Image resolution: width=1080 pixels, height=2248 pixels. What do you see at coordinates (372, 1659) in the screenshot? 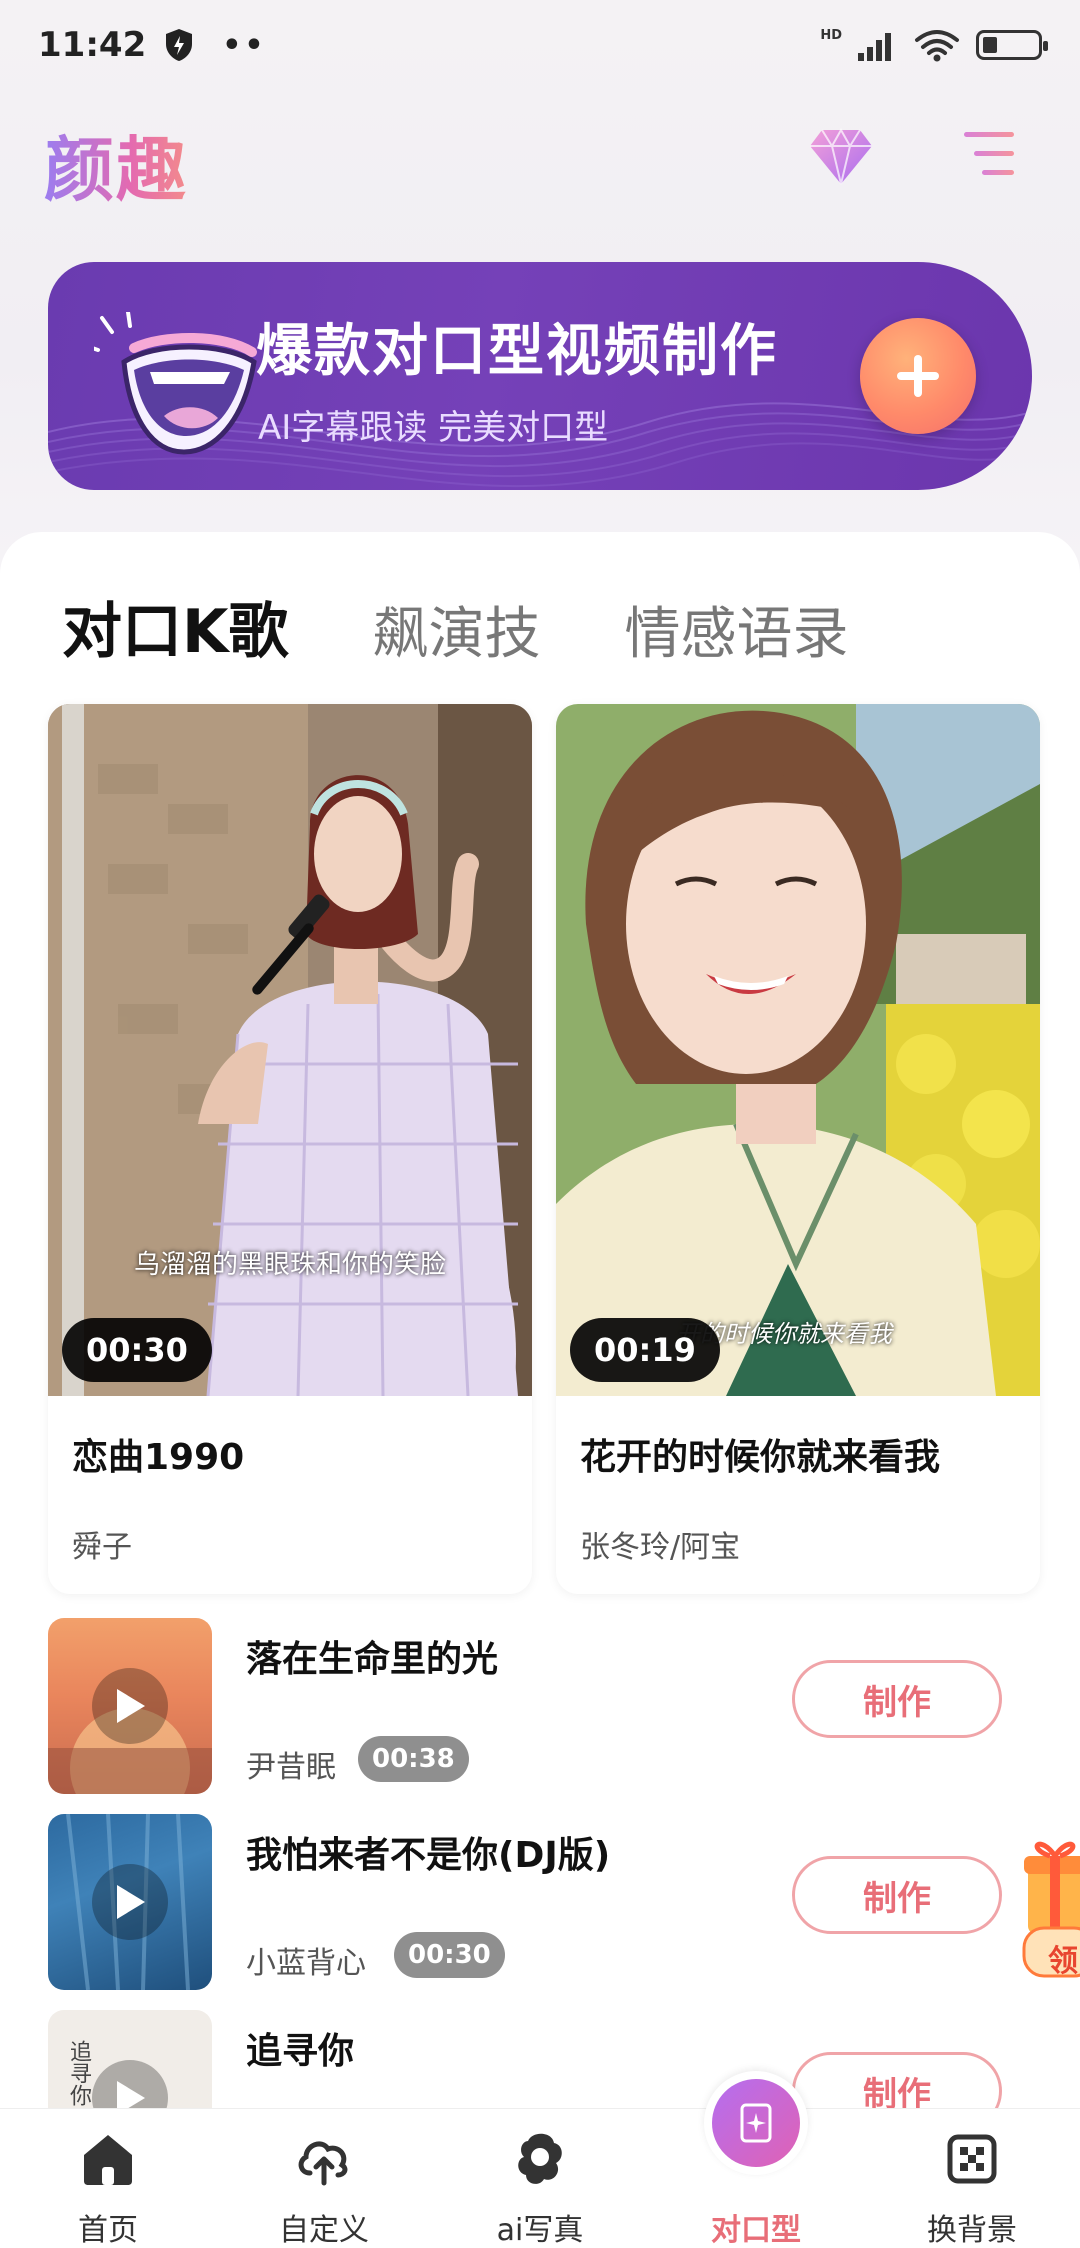
I see `song-title: 落在生命里的光` at bounding box center [372, 1659].